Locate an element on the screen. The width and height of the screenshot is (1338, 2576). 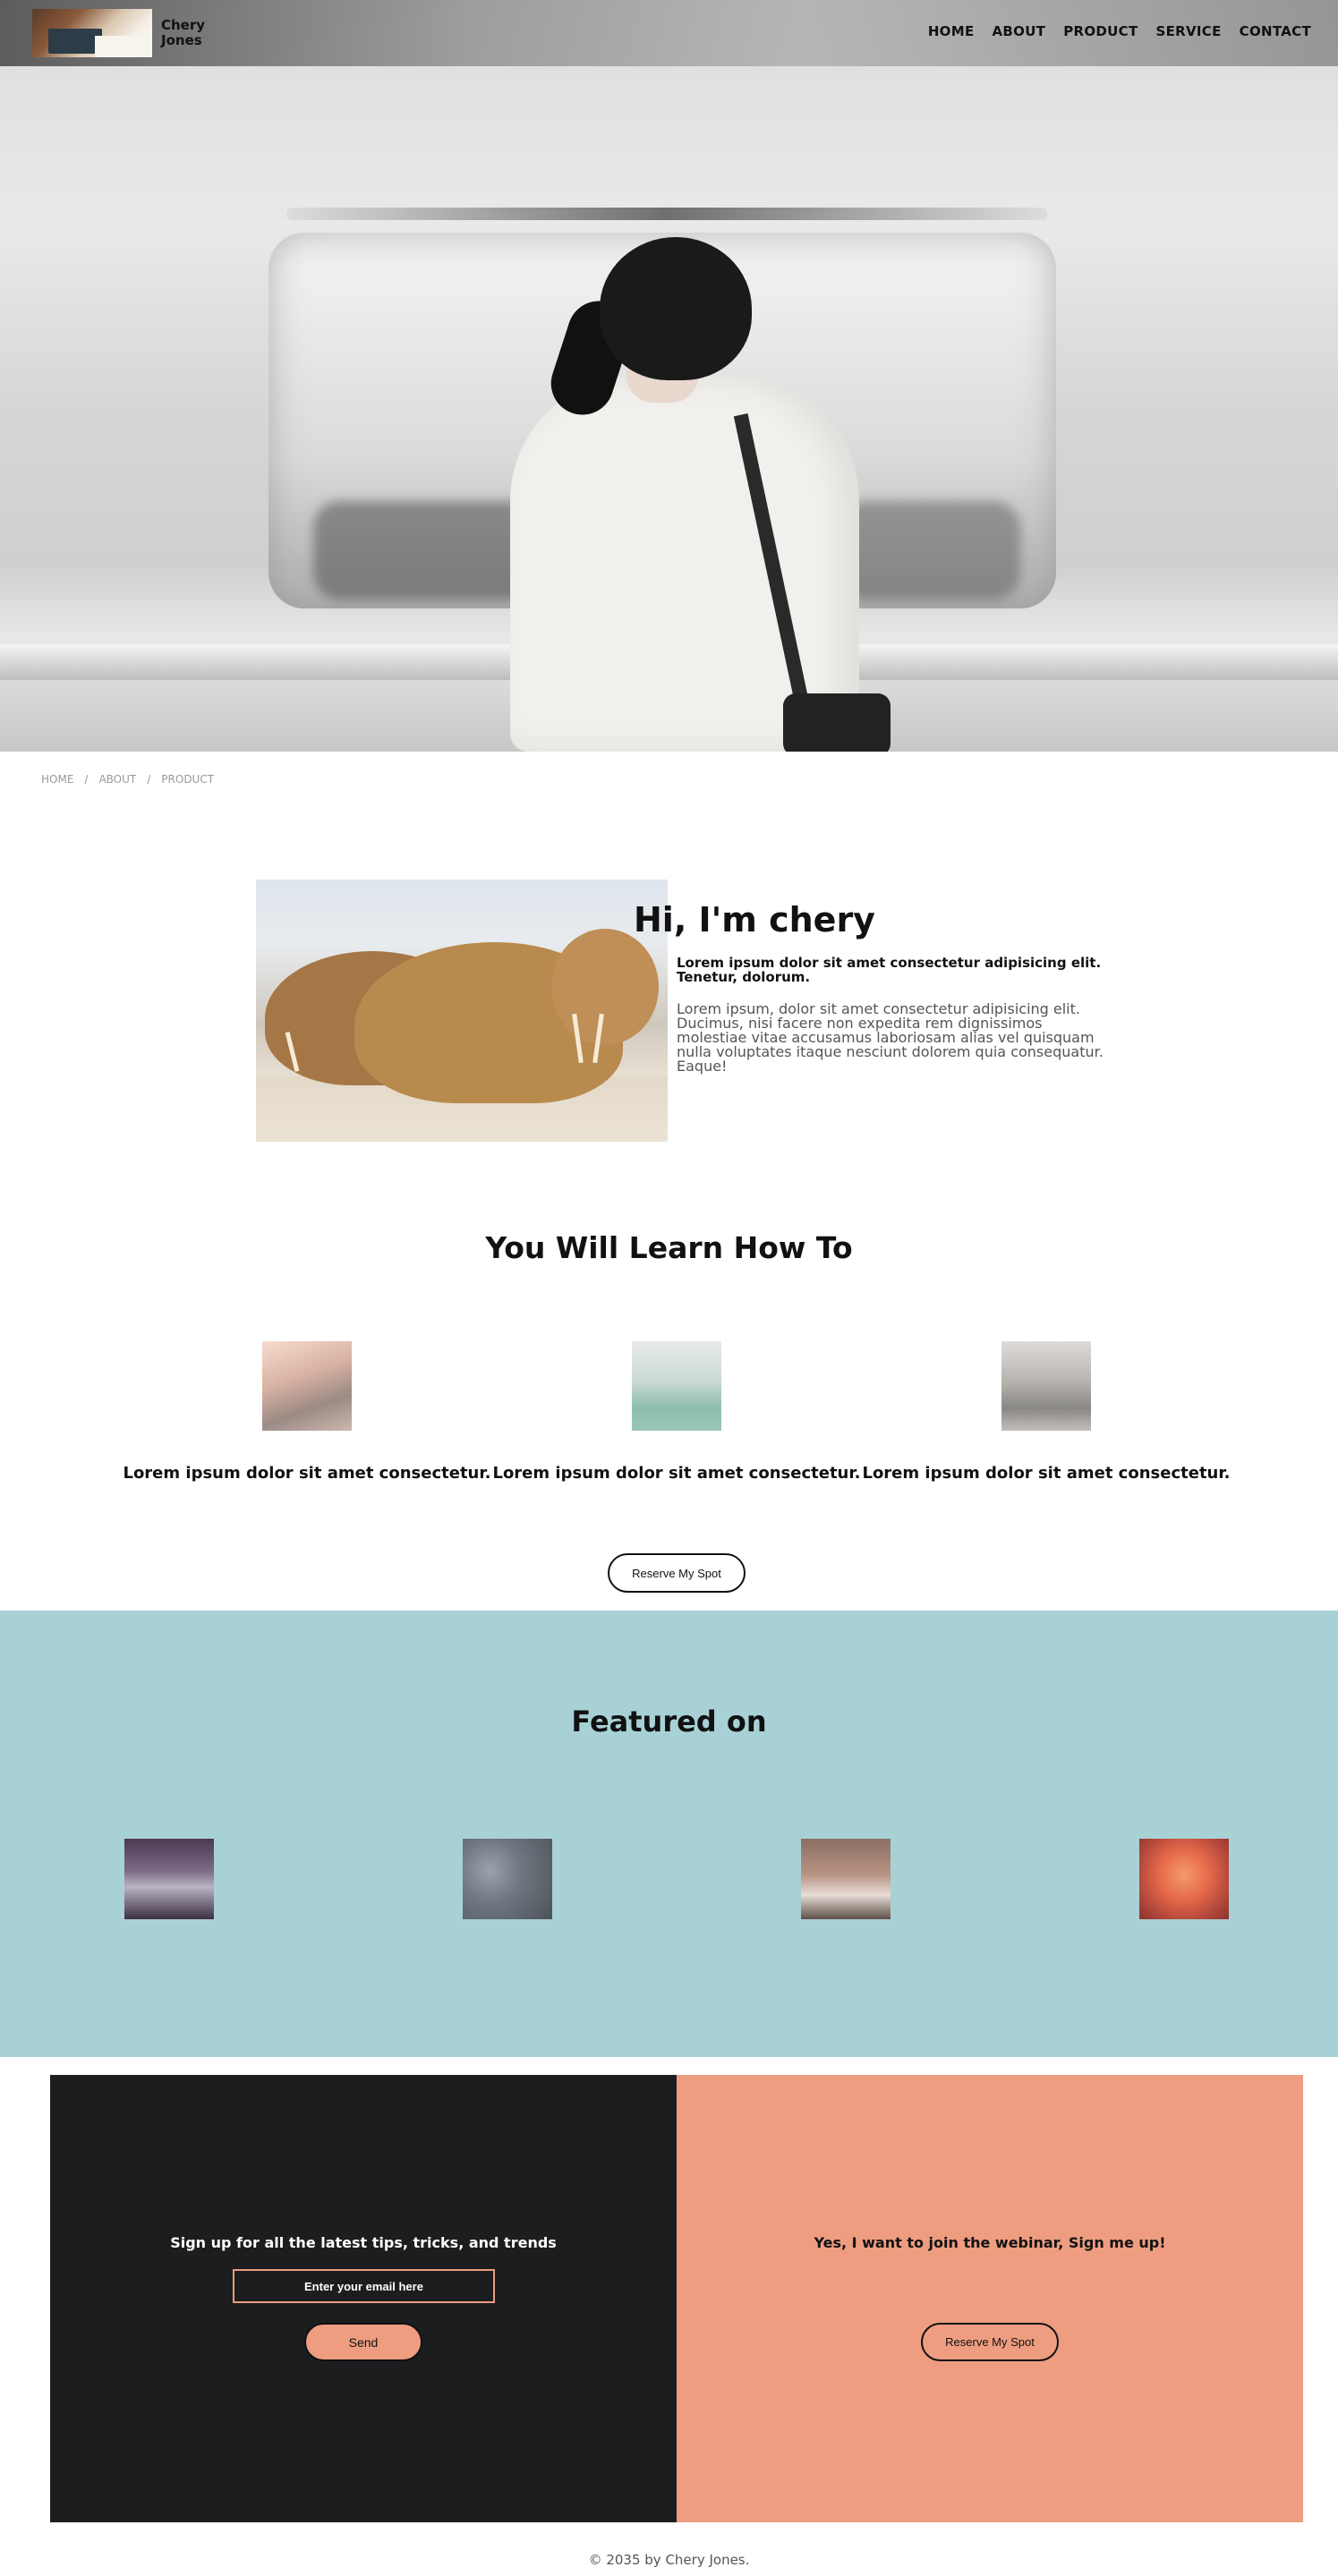
main-nav: HOME ABOUT PRODUCT SERVICE CONTACT is located at coordinates (1110, 31).